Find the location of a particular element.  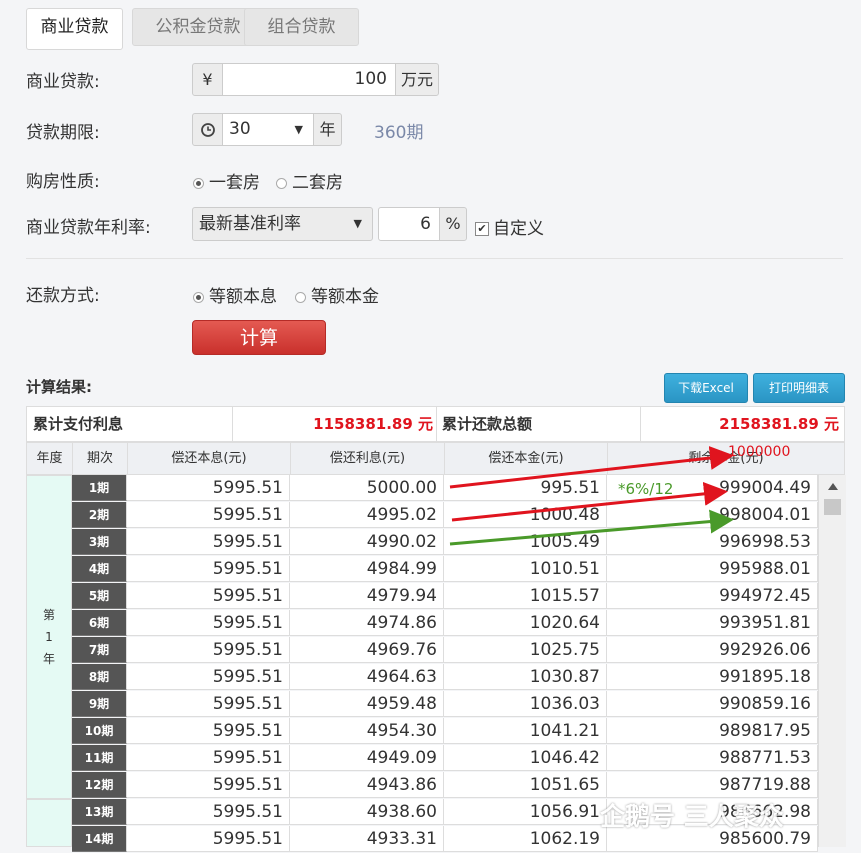

annotation-arrows is located at coordinates (591, 496).